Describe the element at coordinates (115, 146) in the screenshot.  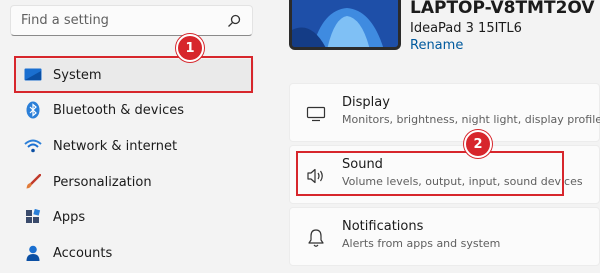
I see `sidebar-item-label: Network & internet` at that location.